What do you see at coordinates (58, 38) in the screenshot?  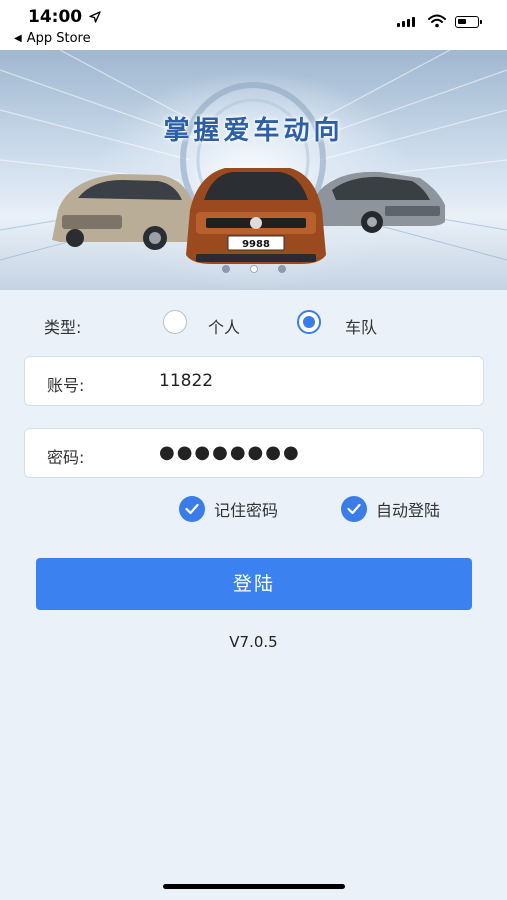 I see `back-app-label: App Store` at bounding box center [58, 38].